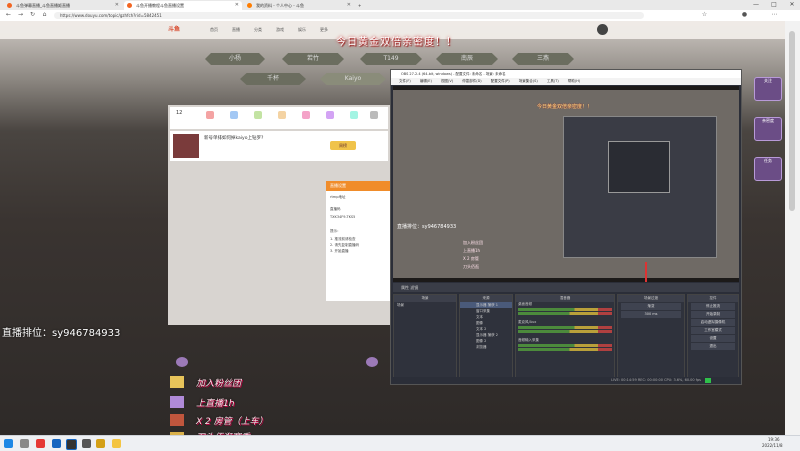 The width and height of the screenshot is (800, 451). I want to click on nav-link: 直播, so click(236, 30).